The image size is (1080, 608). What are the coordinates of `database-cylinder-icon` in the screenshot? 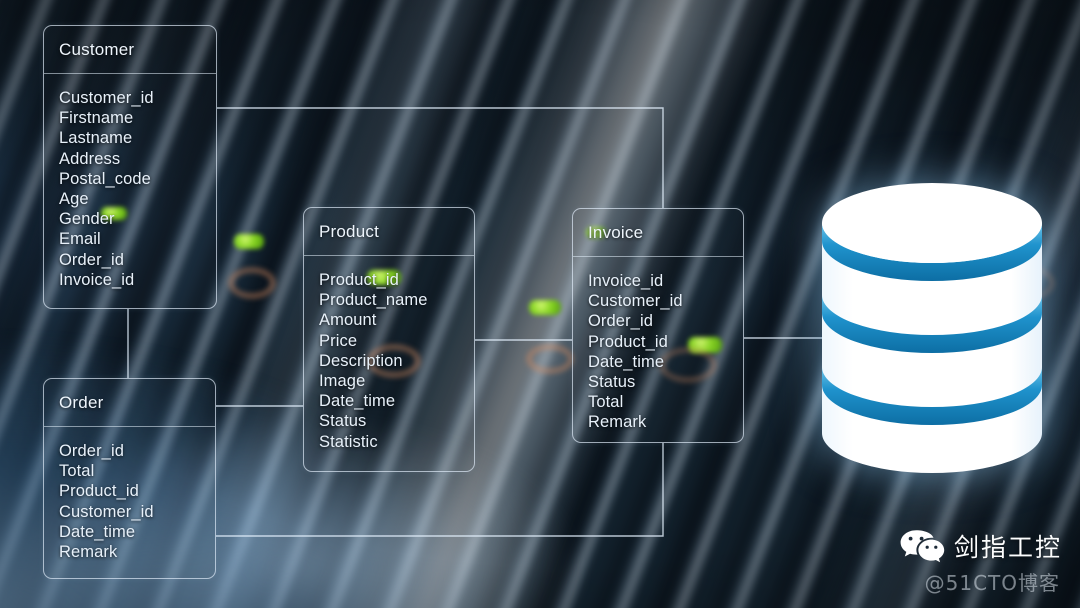 It's located at (932, 328).